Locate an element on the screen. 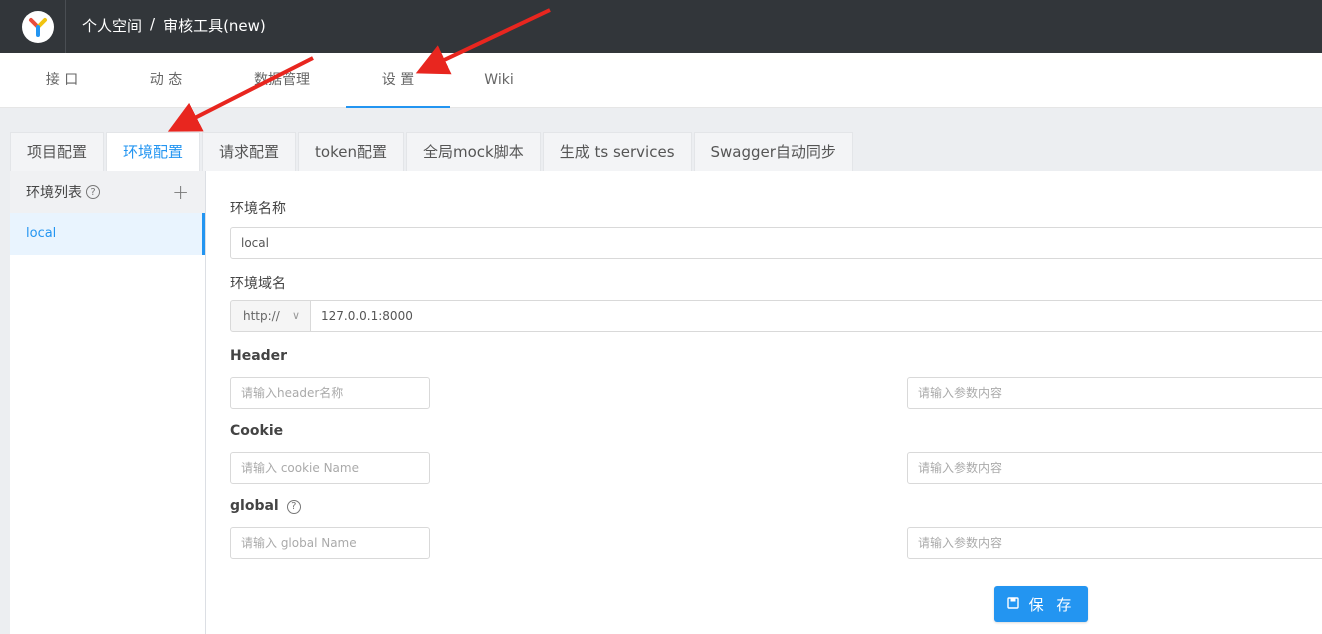  yapi-logo-icon is located at coordinates (37, 26).